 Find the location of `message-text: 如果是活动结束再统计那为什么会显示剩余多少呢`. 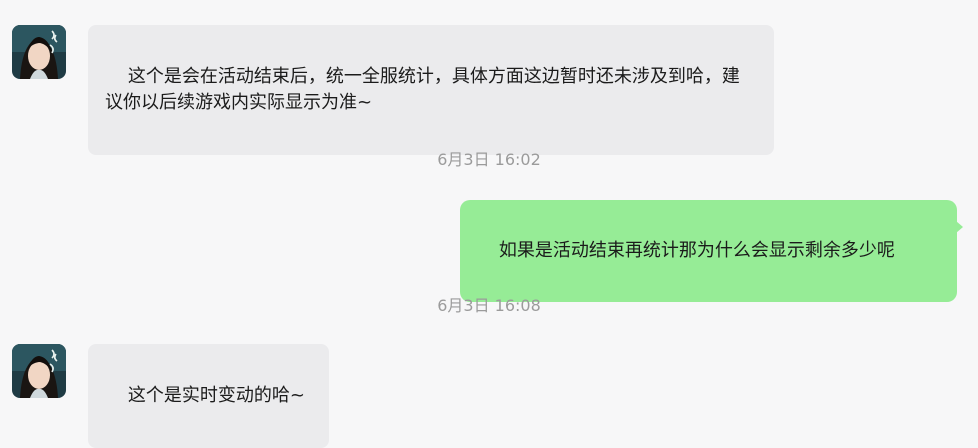

message-text: 如果是活动结束再统计那为什么会显示剩余多少呢 is located at coordinates (696, 250).